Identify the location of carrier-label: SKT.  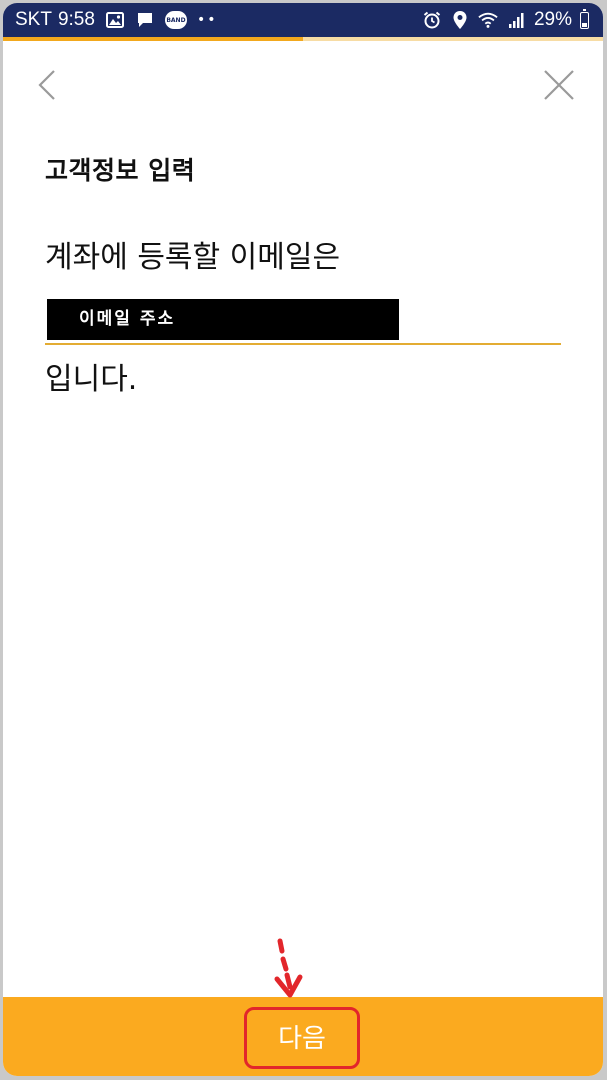
(33, 19).